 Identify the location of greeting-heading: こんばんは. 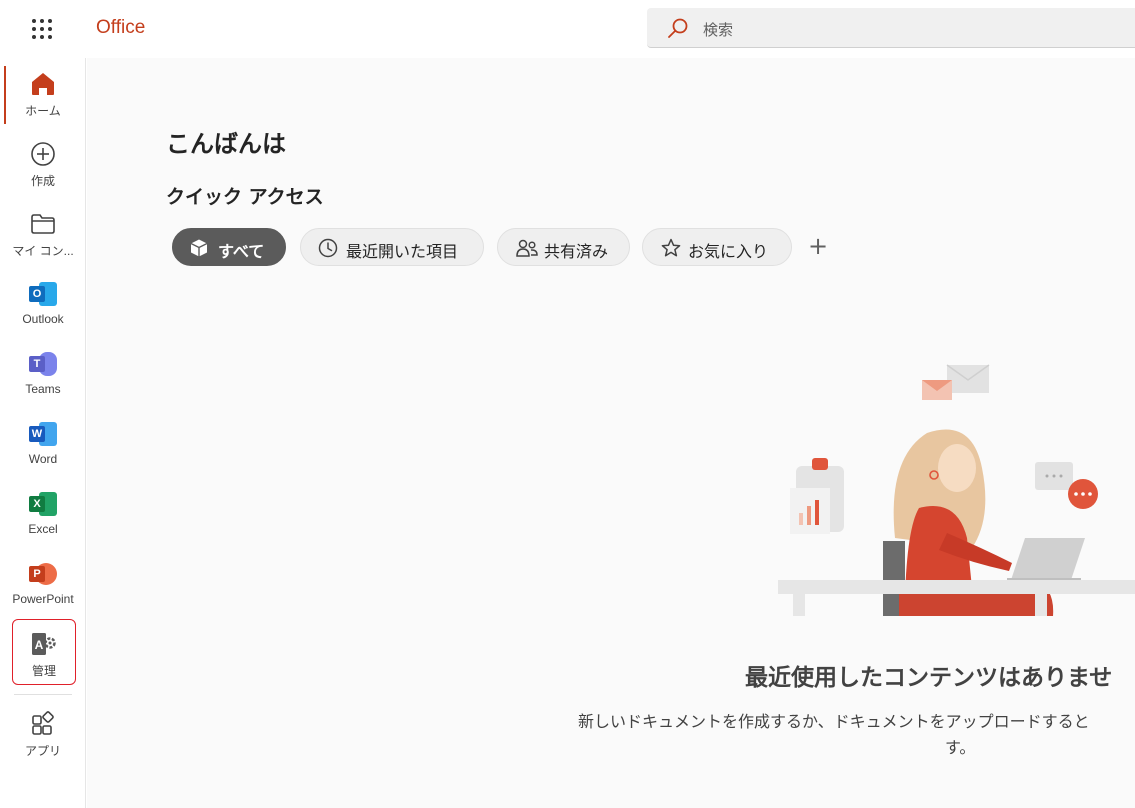
(226, 144).